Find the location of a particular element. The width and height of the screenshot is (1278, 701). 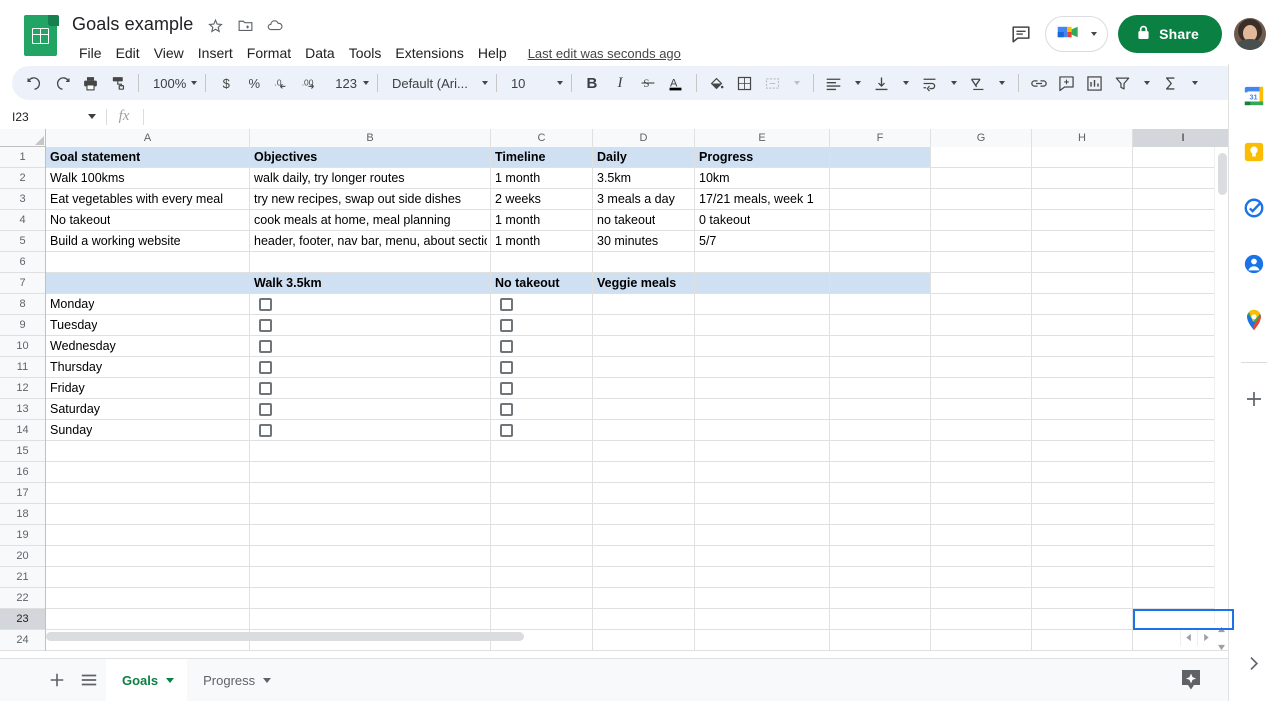

wrap-chevron-down-icon is located at coordinates (954, 83).